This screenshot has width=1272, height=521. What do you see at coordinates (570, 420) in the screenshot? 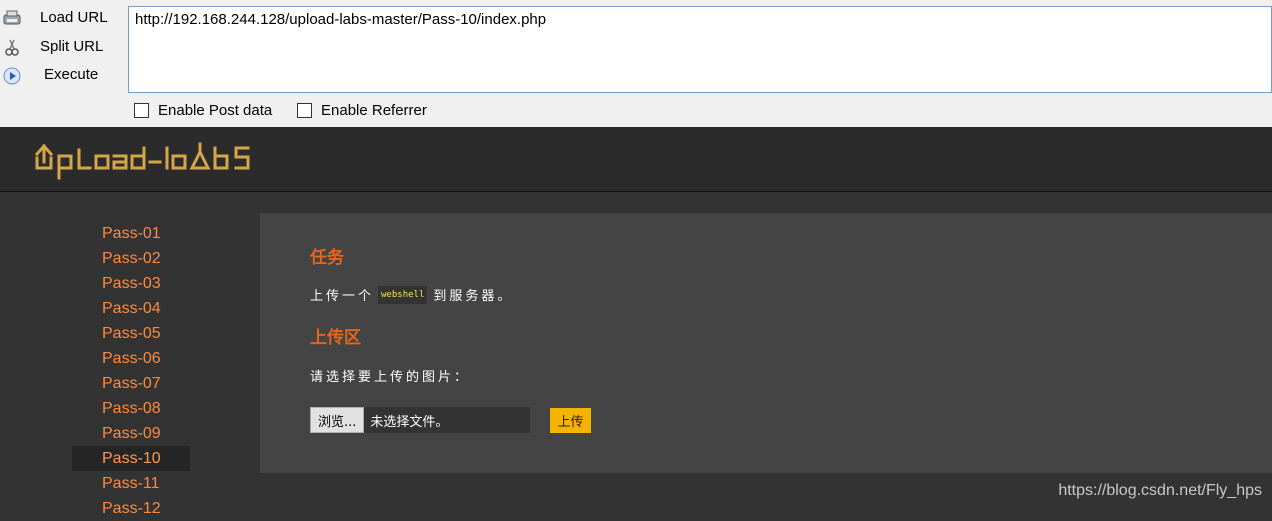
I see `upload-button: 上传` at bounding box center [570, 420].